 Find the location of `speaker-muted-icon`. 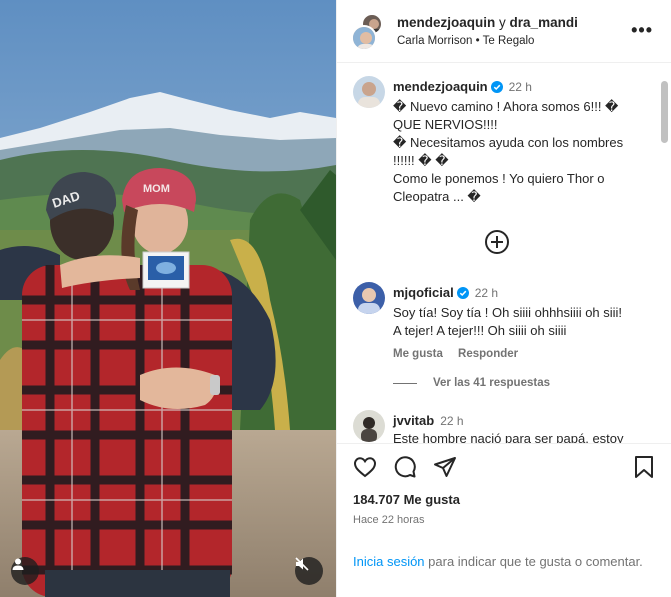

speaker-muted-icon is located at coordinates (302, 564).